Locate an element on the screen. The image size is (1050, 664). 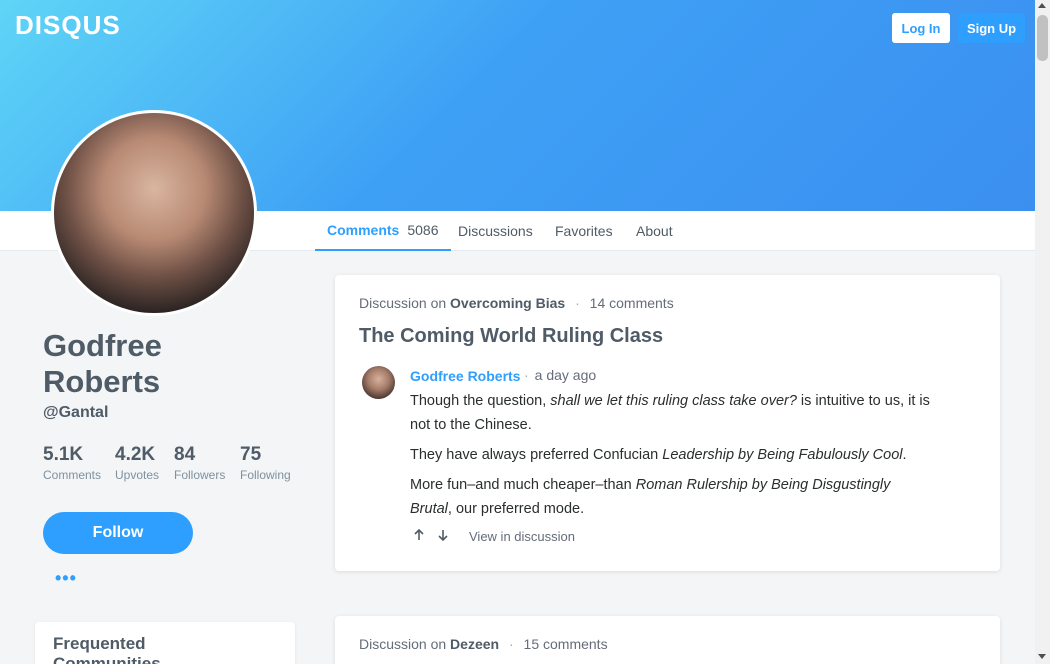
scroll-up-icon is located at coordinates (1042, 5).